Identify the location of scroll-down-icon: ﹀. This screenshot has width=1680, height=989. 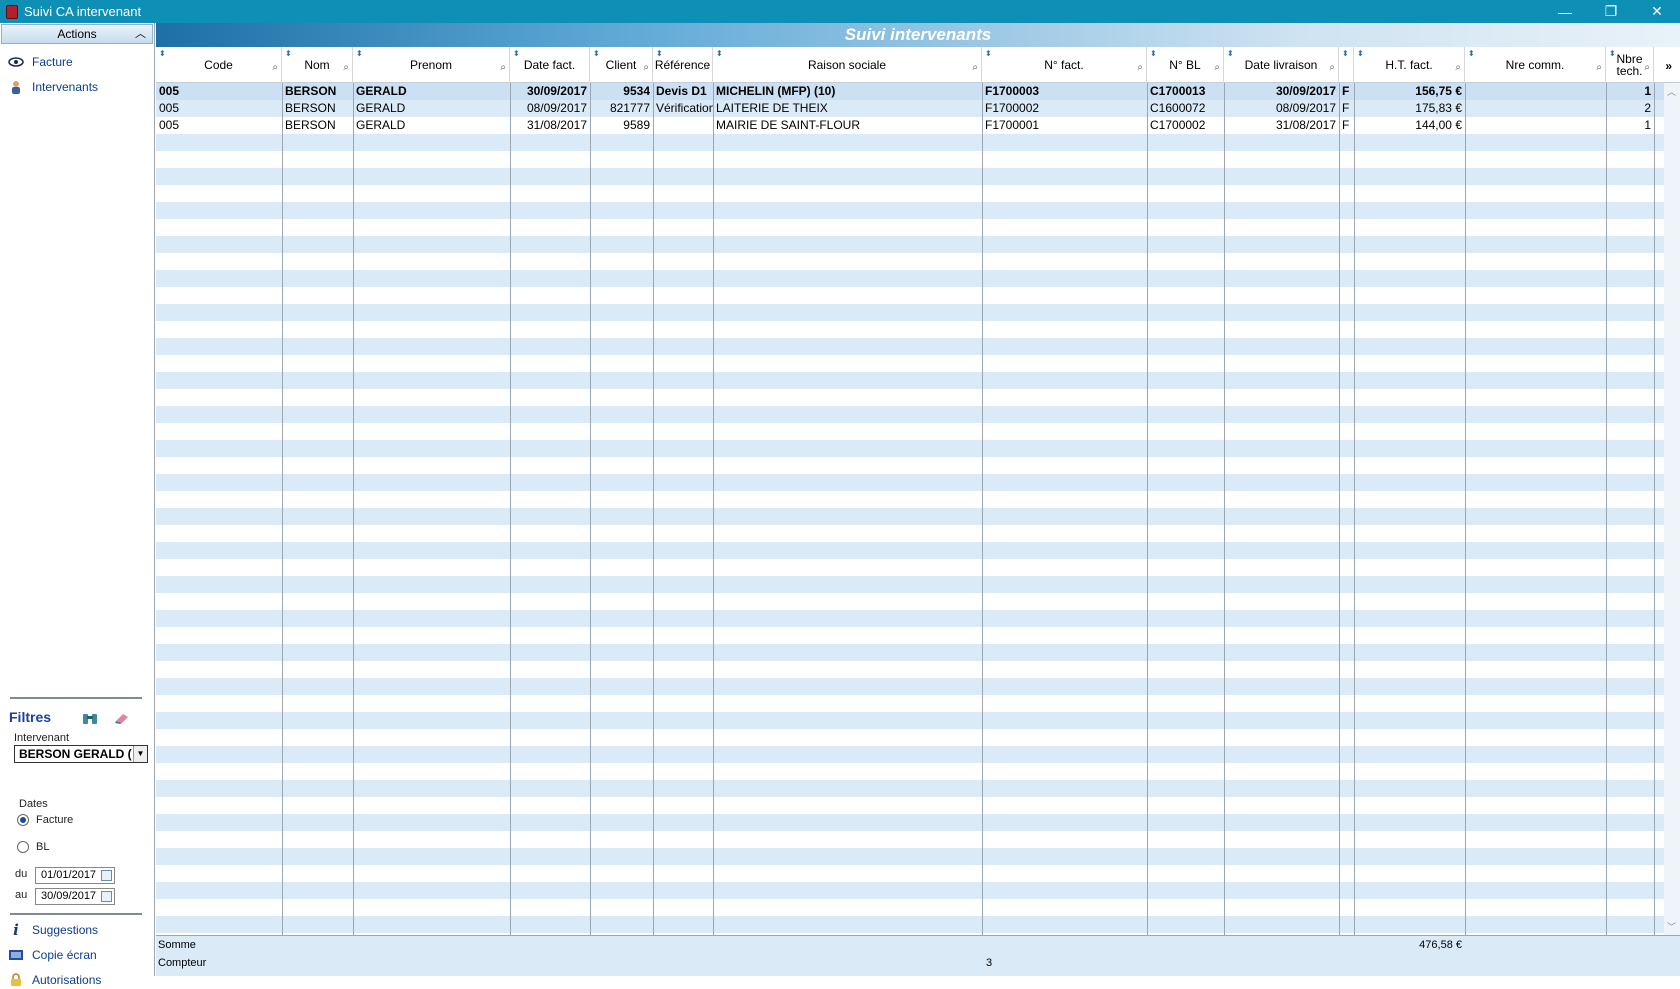
(1671, 926).